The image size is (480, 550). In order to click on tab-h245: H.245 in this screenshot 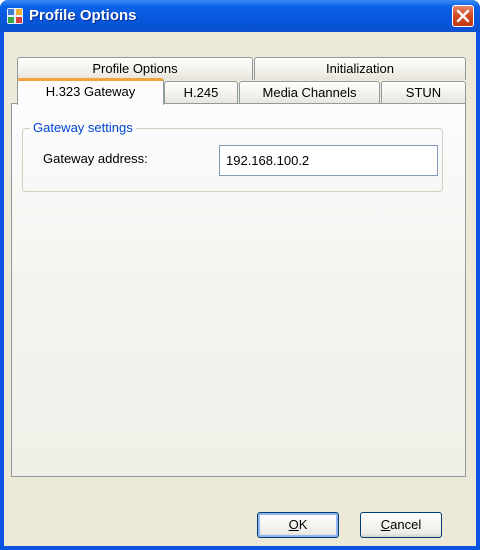, I will do `click(201, 92)`.